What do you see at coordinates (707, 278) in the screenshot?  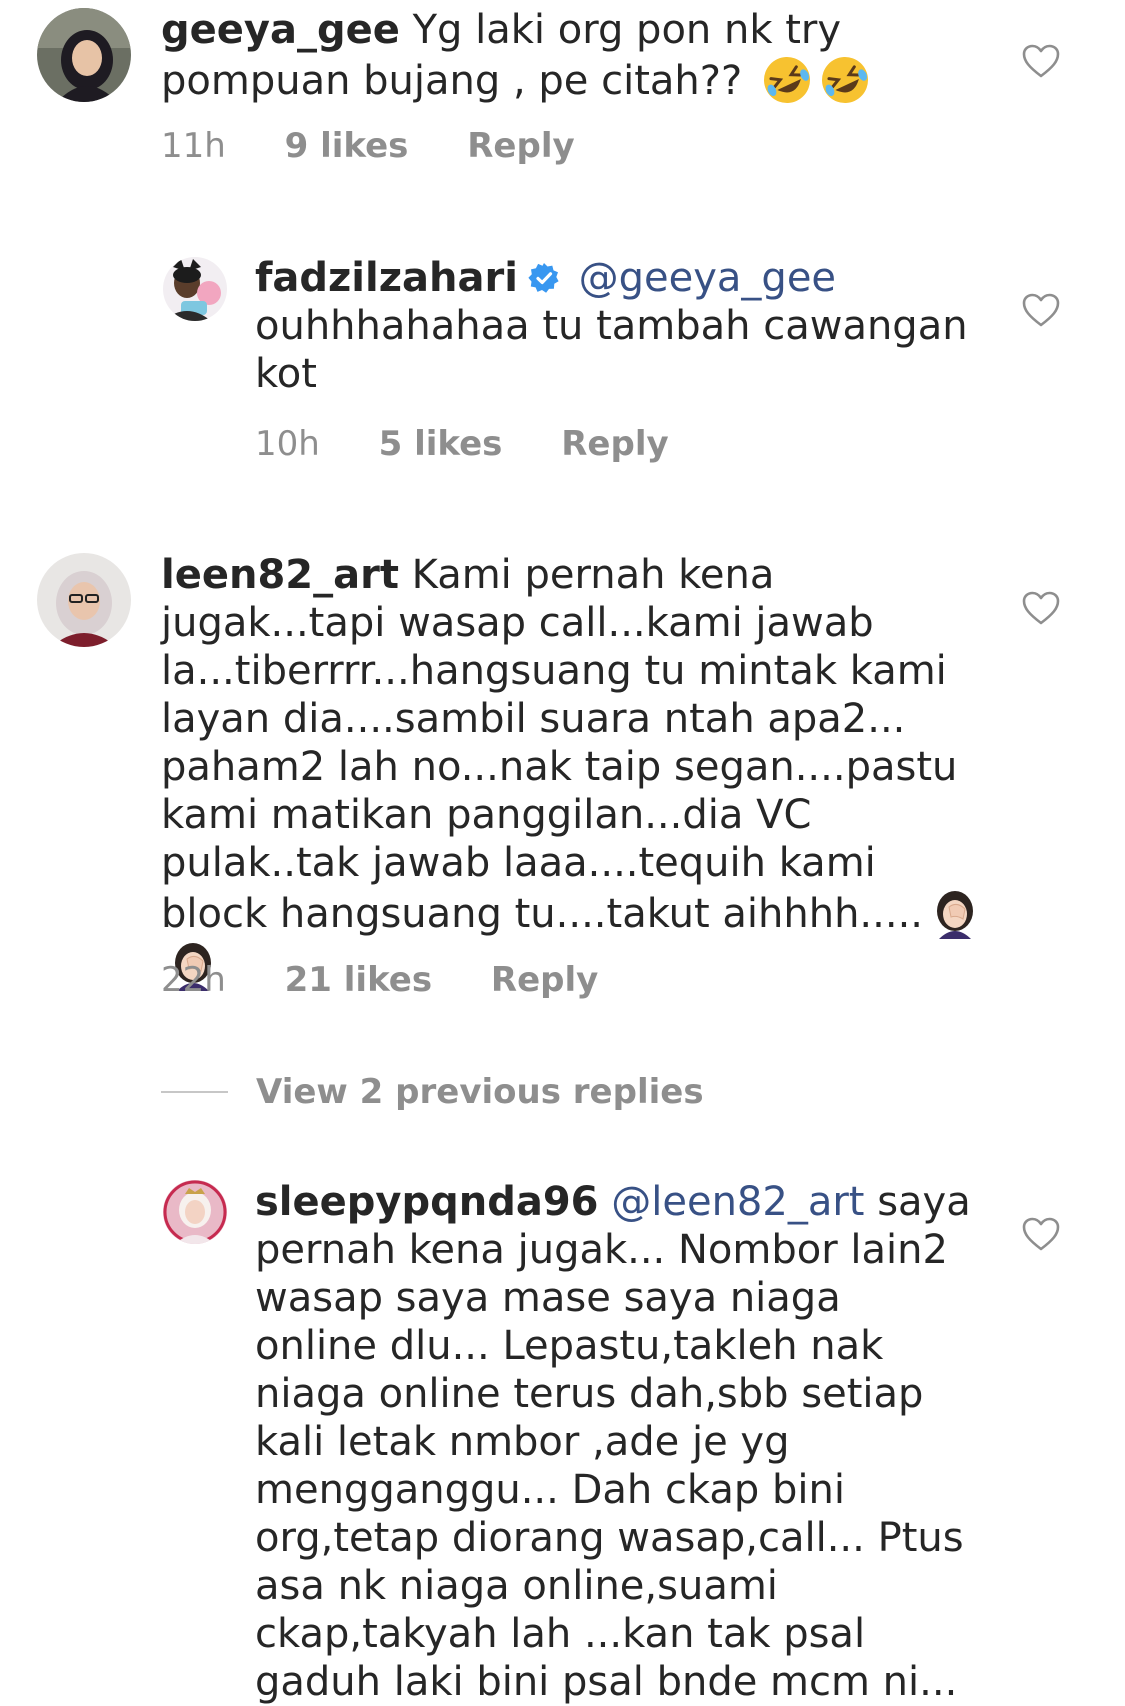 I see `mention-link: @geeya_gee` at bounding box center [707, 278].